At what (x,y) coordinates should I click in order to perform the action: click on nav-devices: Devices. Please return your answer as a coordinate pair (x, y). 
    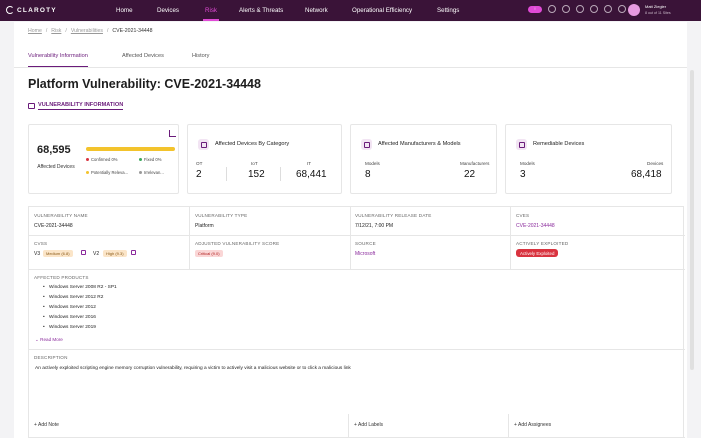
    Looking at the image, I should click on (168, 10).